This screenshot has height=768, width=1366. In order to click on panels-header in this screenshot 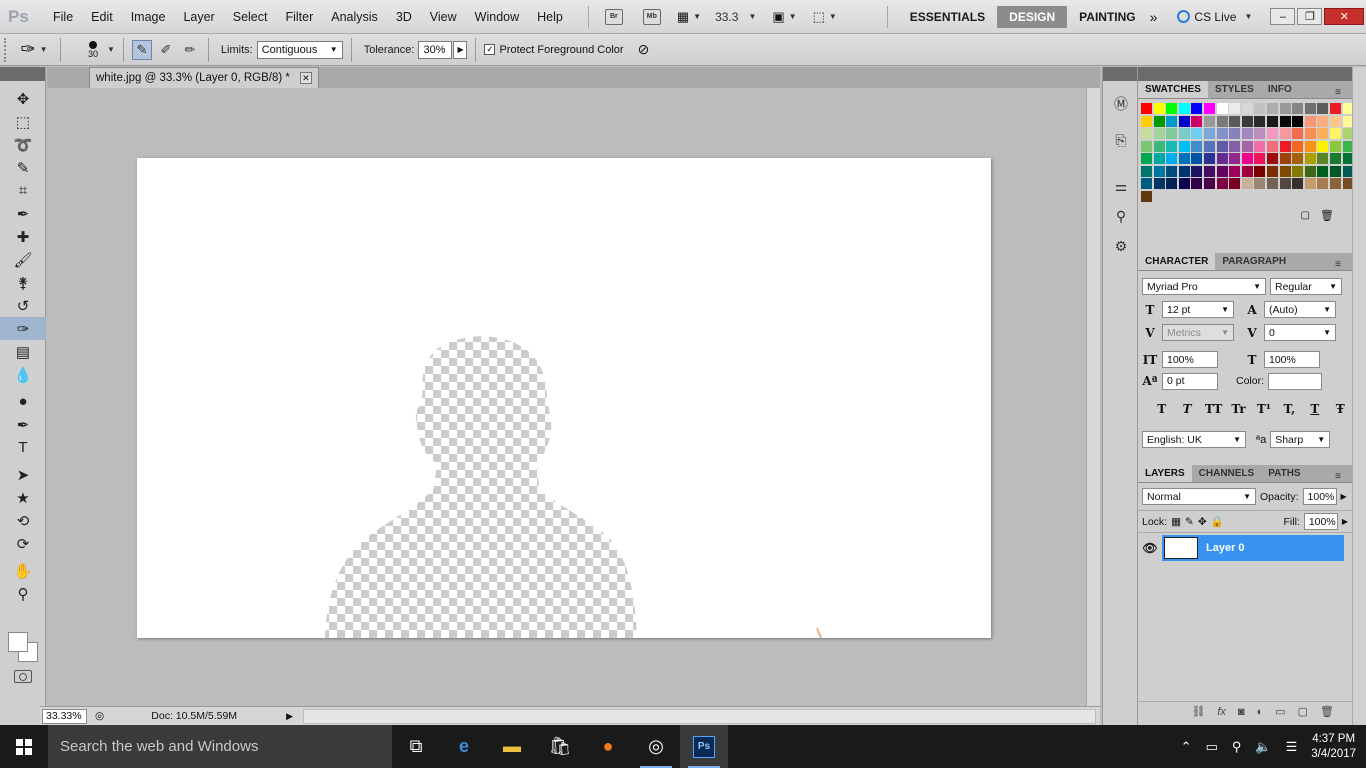, I will do `click(1245, 74)`.